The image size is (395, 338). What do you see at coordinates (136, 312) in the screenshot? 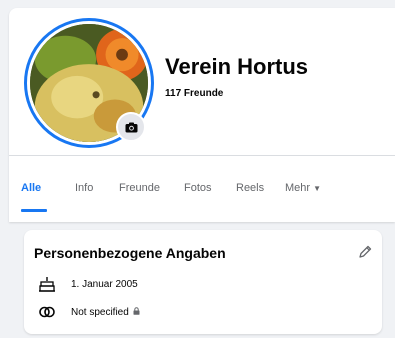
I see `lock-icon` at bounding box center [136, 312].